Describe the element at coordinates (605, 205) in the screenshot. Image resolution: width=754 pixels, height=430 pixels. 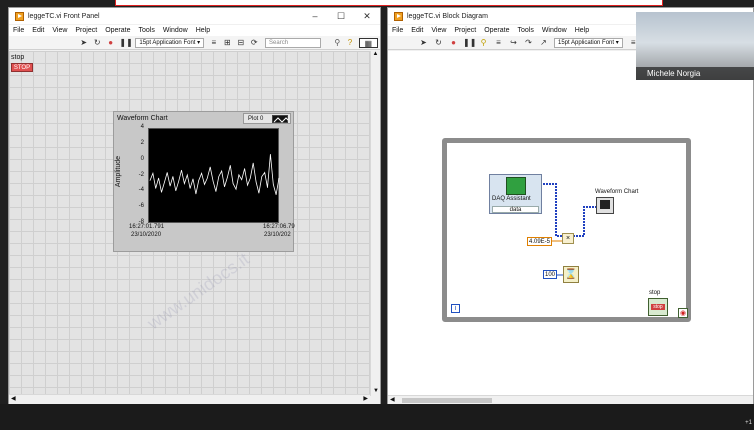
I see `waveform-chart-terminal` at that location.